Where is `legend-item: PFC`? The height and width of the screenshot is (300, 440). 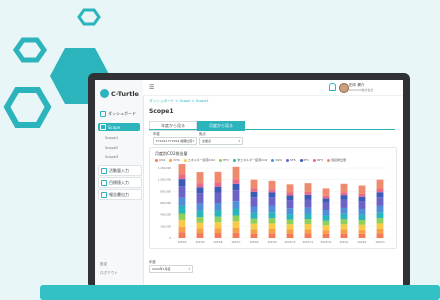 legend-item: PFC is located at coordinates (304, 160).